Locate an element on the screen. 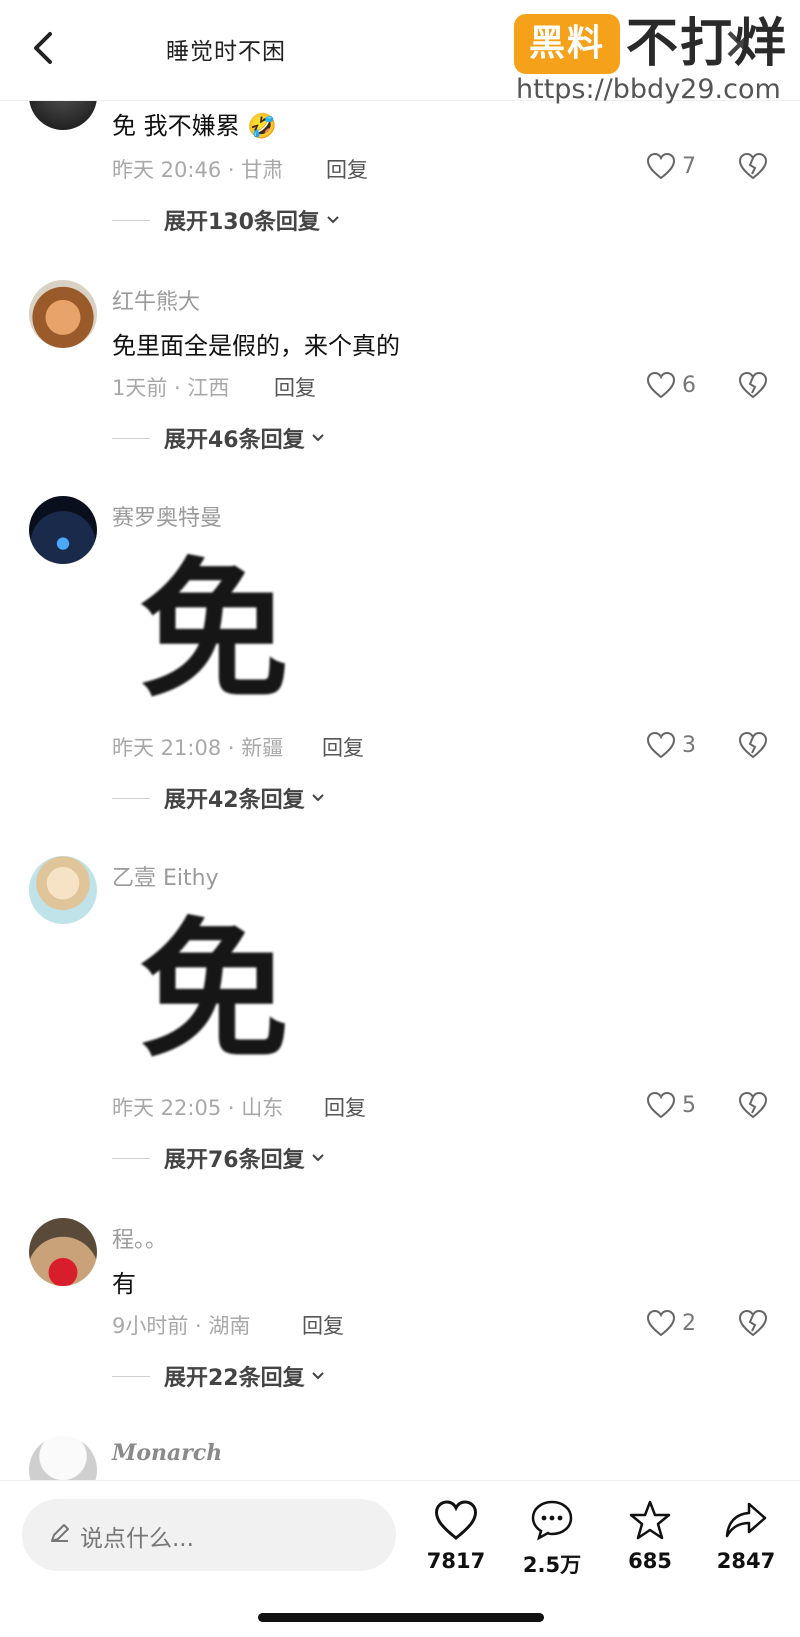 Image resolution: width=800 pixels, height=1637 pixels. watermark-text: 不打烊 is located at coordinates (707, 44).